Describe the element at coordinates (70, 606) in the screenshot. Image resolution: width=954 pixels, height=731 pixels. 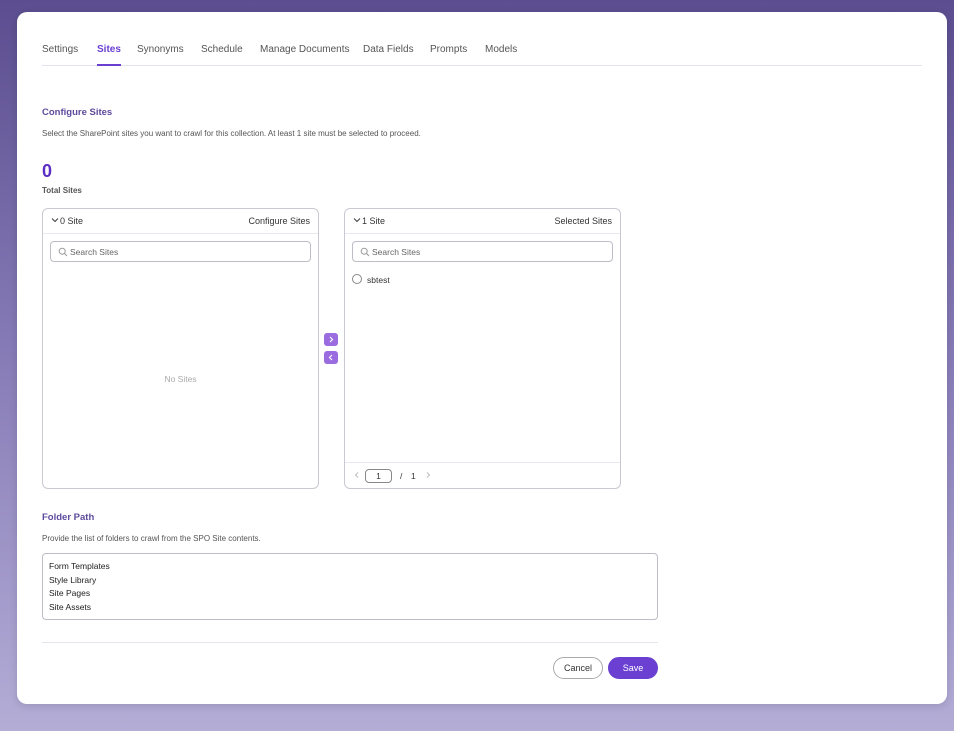
I see `folder-path-line: Site Assets` at that location.